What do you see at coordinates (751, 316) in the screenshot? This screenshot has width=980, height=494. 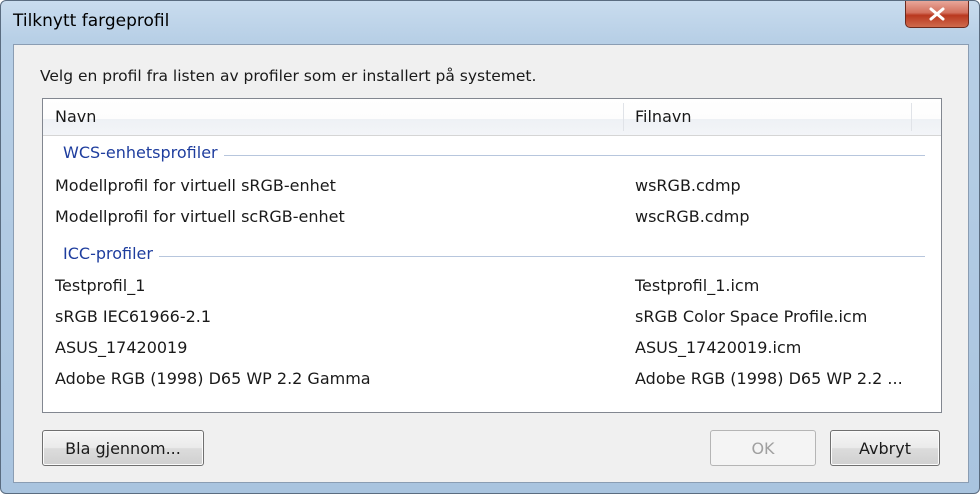 I see `profile-filename: sRGB Color Space Profile.icm` at bounding box center [751, 316].